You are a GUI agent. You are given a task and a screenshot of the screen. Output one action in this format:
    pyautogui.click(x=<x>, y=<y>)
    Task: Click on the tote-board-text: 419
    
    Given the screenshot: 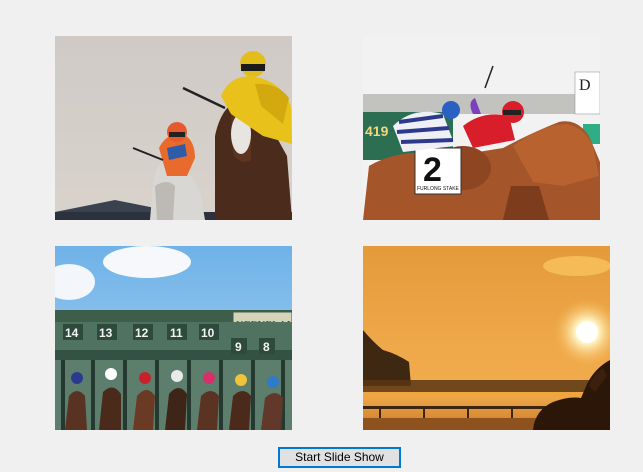 What is the action you would take?
    pyautogui.click(x=377, y=131)
    